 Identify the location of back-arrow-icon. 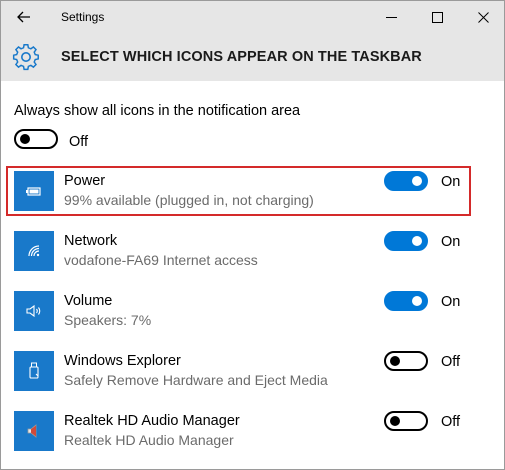
(23, 17).